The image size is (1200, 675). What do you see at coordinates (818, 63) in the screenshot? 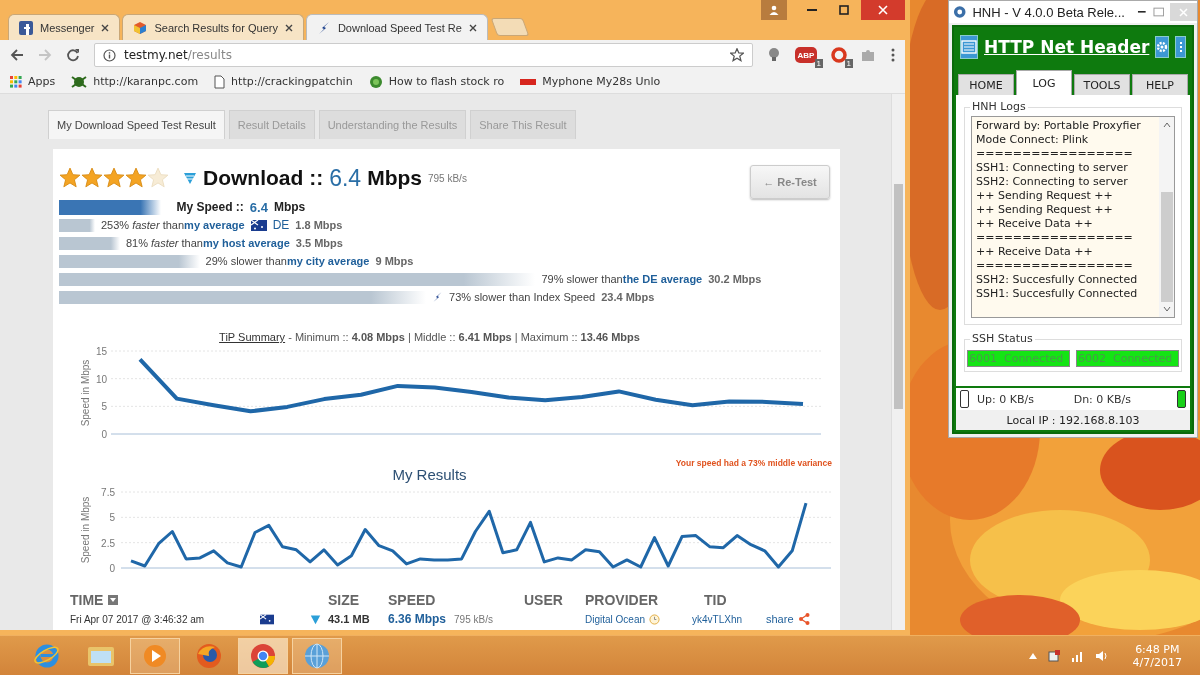
I see `extension-badge: 1` at bounding box center [818, 63].